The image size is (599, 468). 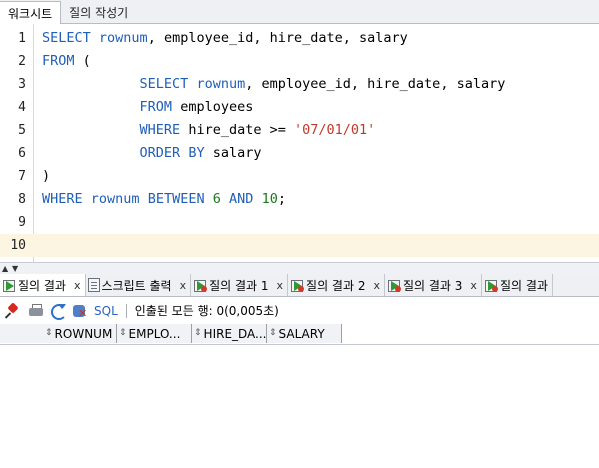 What do you see at coordinates (433, 285) in the screenshot?
I see `result-tab: 질의 결과 3 x` at bounding box center [433, 285].